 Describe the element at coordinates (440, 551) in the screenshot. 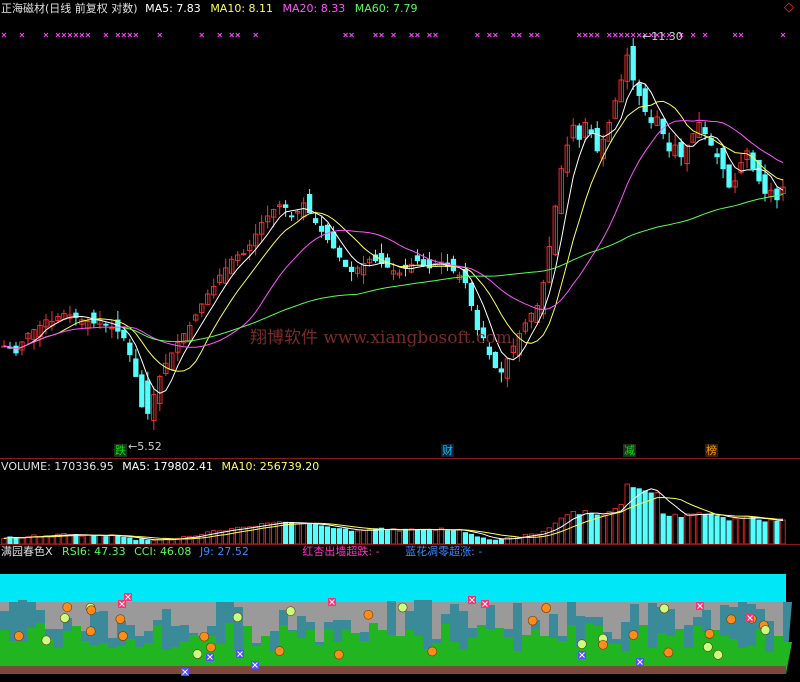

I see `blue-signal-label: 蓝花凋零超涨:` at that location.